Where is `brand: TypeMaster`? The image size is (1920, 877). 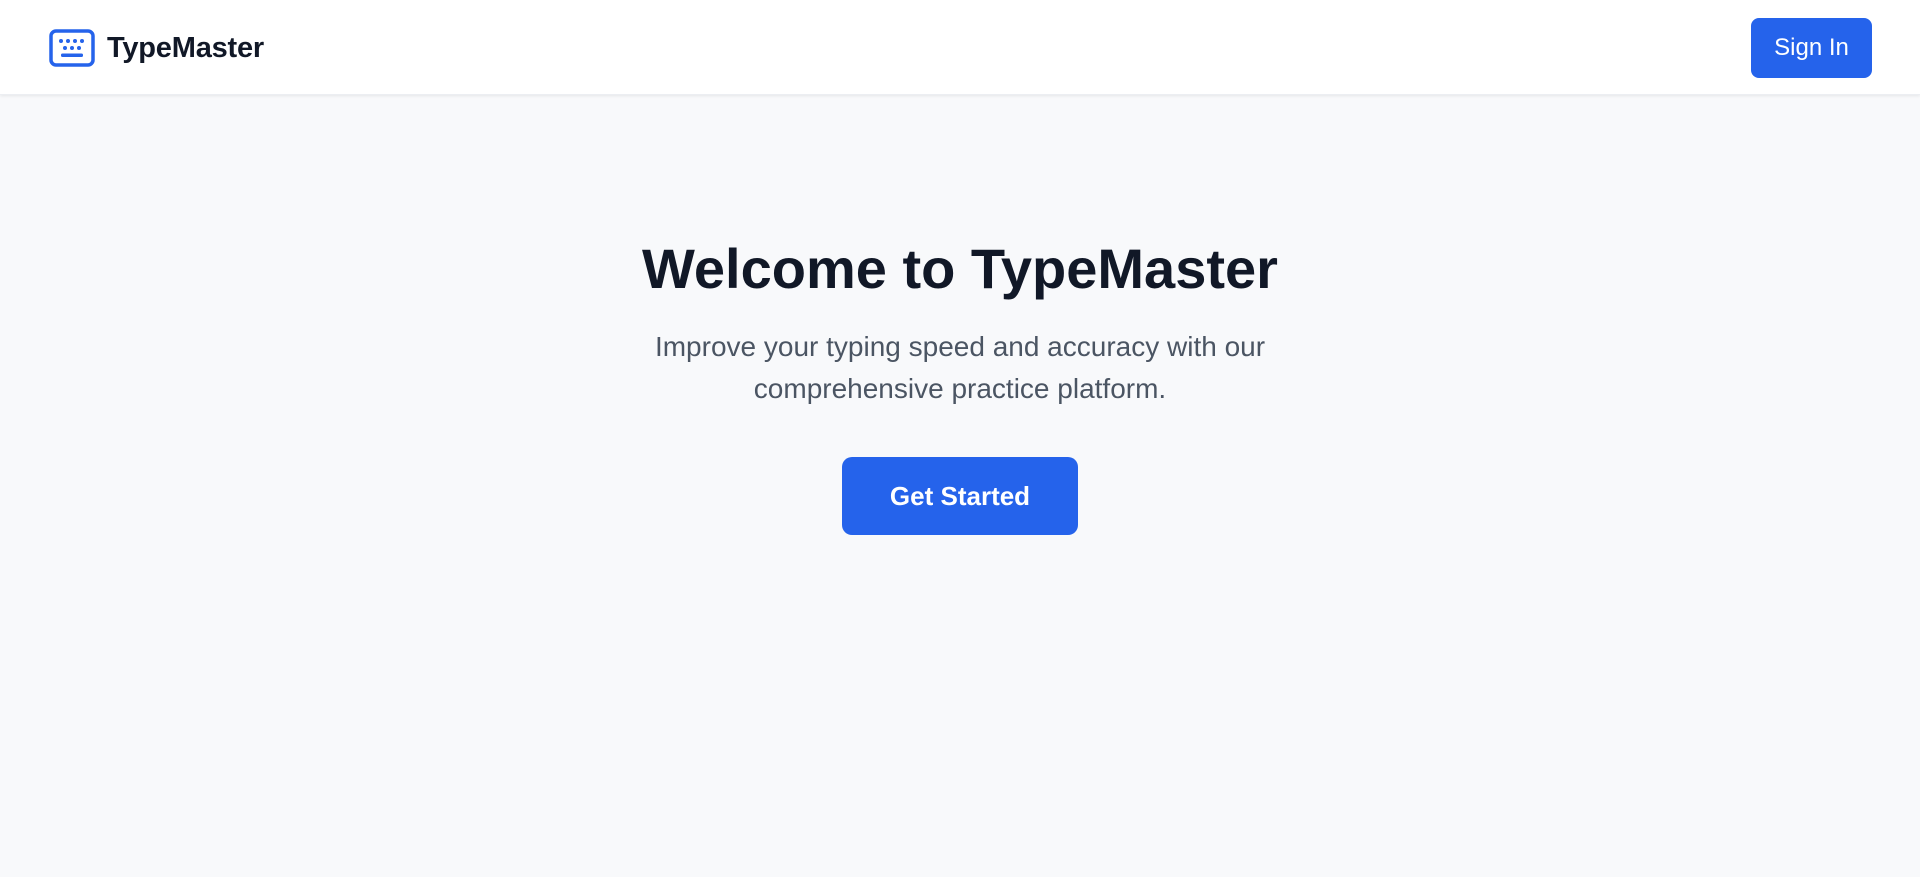
brand: TypeMaster is located at coordinates (156, 48).